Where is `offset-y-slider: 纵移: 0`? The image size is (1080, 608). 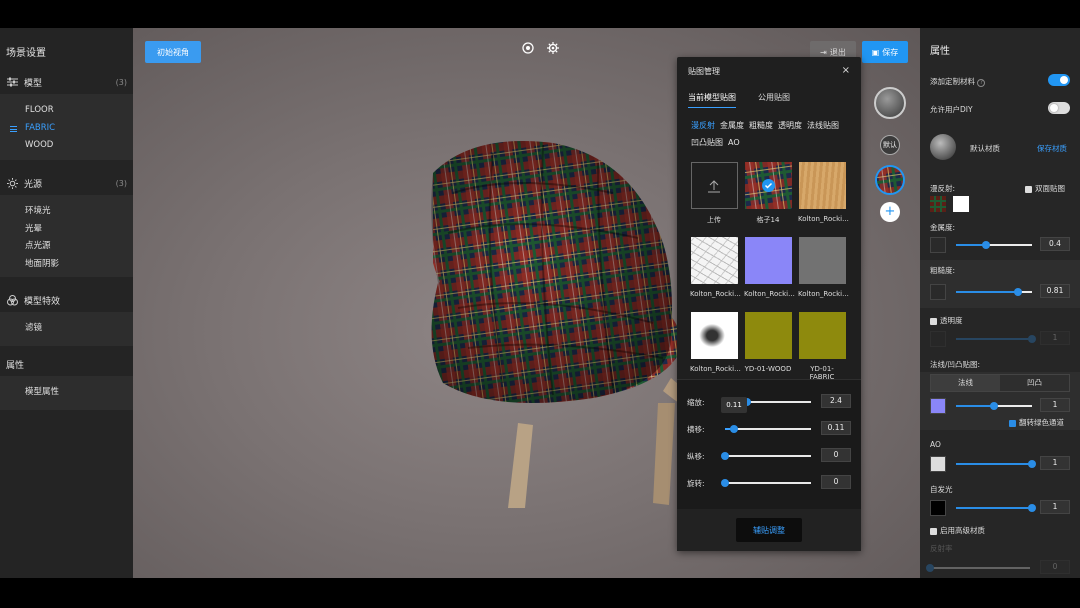 offset-y-slider: 纵移: 0 is located at coordinates (769, 456).